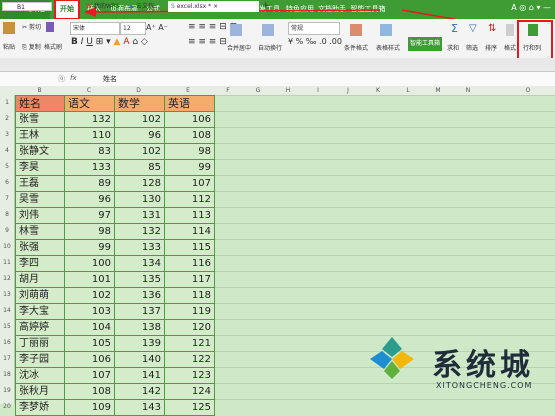 This screenshot has width=555, height=416. Describe the element at coordinates (89, 135) in the screenshot. I see `score-cell: 110` at that location.